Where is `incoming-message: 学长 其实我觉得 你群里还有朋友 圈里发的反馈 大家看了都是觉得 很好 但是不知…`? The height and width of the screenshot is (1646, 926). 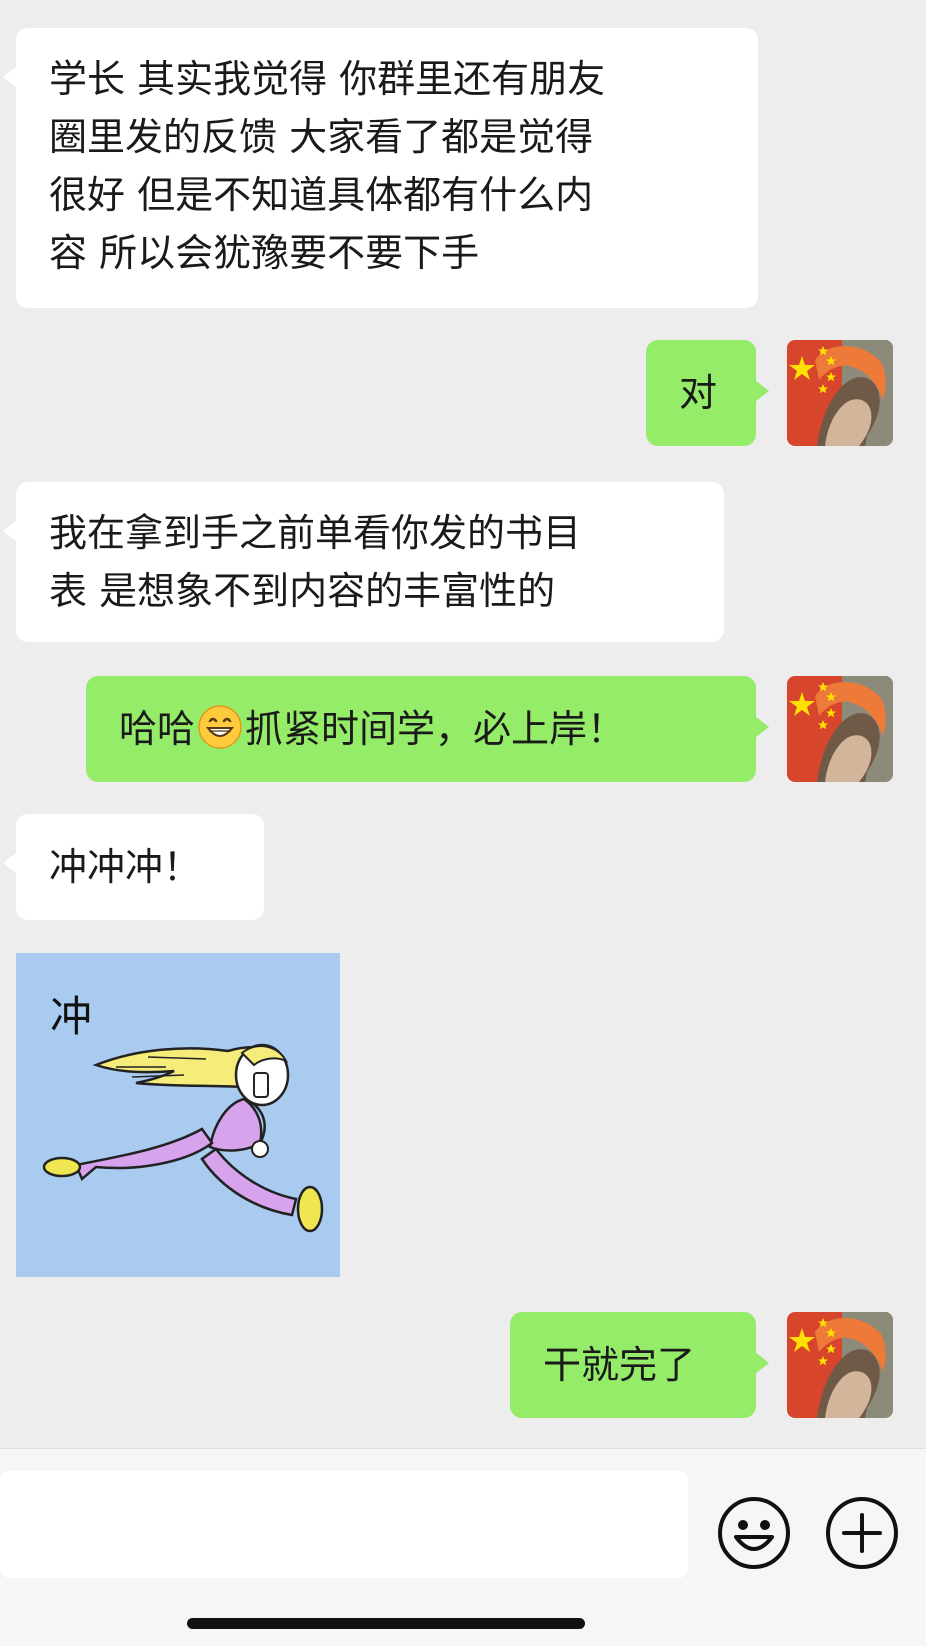
incoming-message: 学长 其实我觉得 你群里还有朋友 圈里发的反馈 大家看了都是觉得 很好 但是不知… is located at coordinates (380, 168).